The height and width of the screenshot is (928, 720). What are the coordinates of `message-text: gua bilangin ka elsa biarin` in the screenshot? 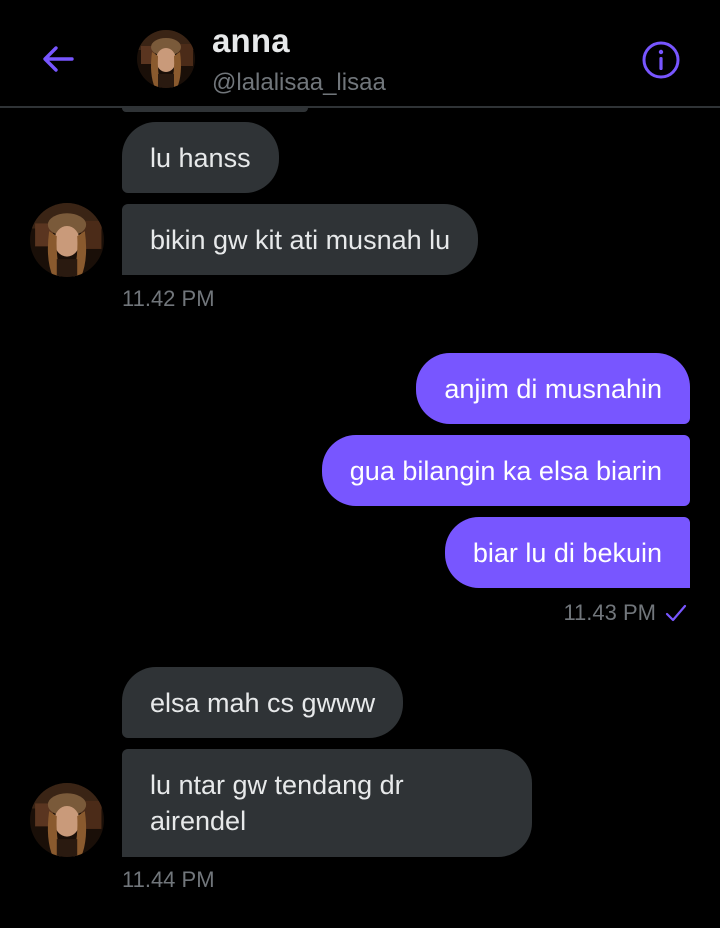 It's located at (505, 471).